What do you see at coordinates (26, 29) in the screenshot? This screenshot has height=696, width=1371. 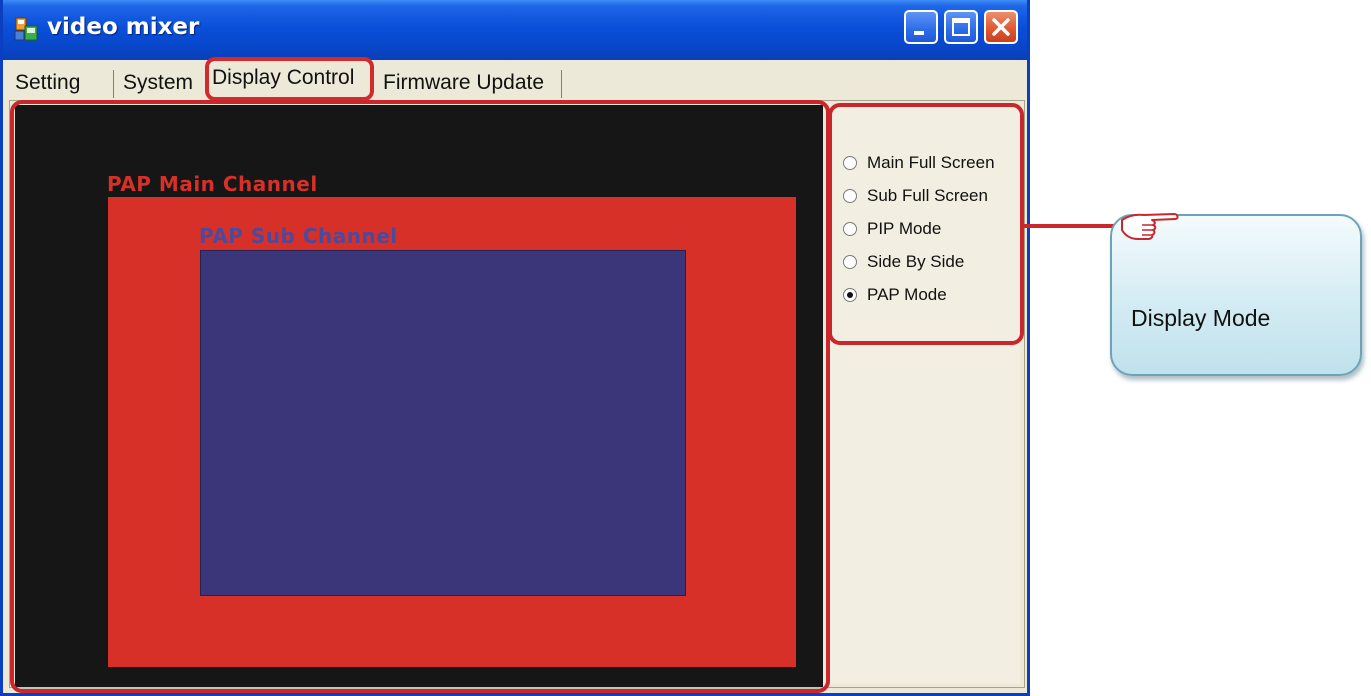 I see `app-icon` at bounding box center [26, 29].